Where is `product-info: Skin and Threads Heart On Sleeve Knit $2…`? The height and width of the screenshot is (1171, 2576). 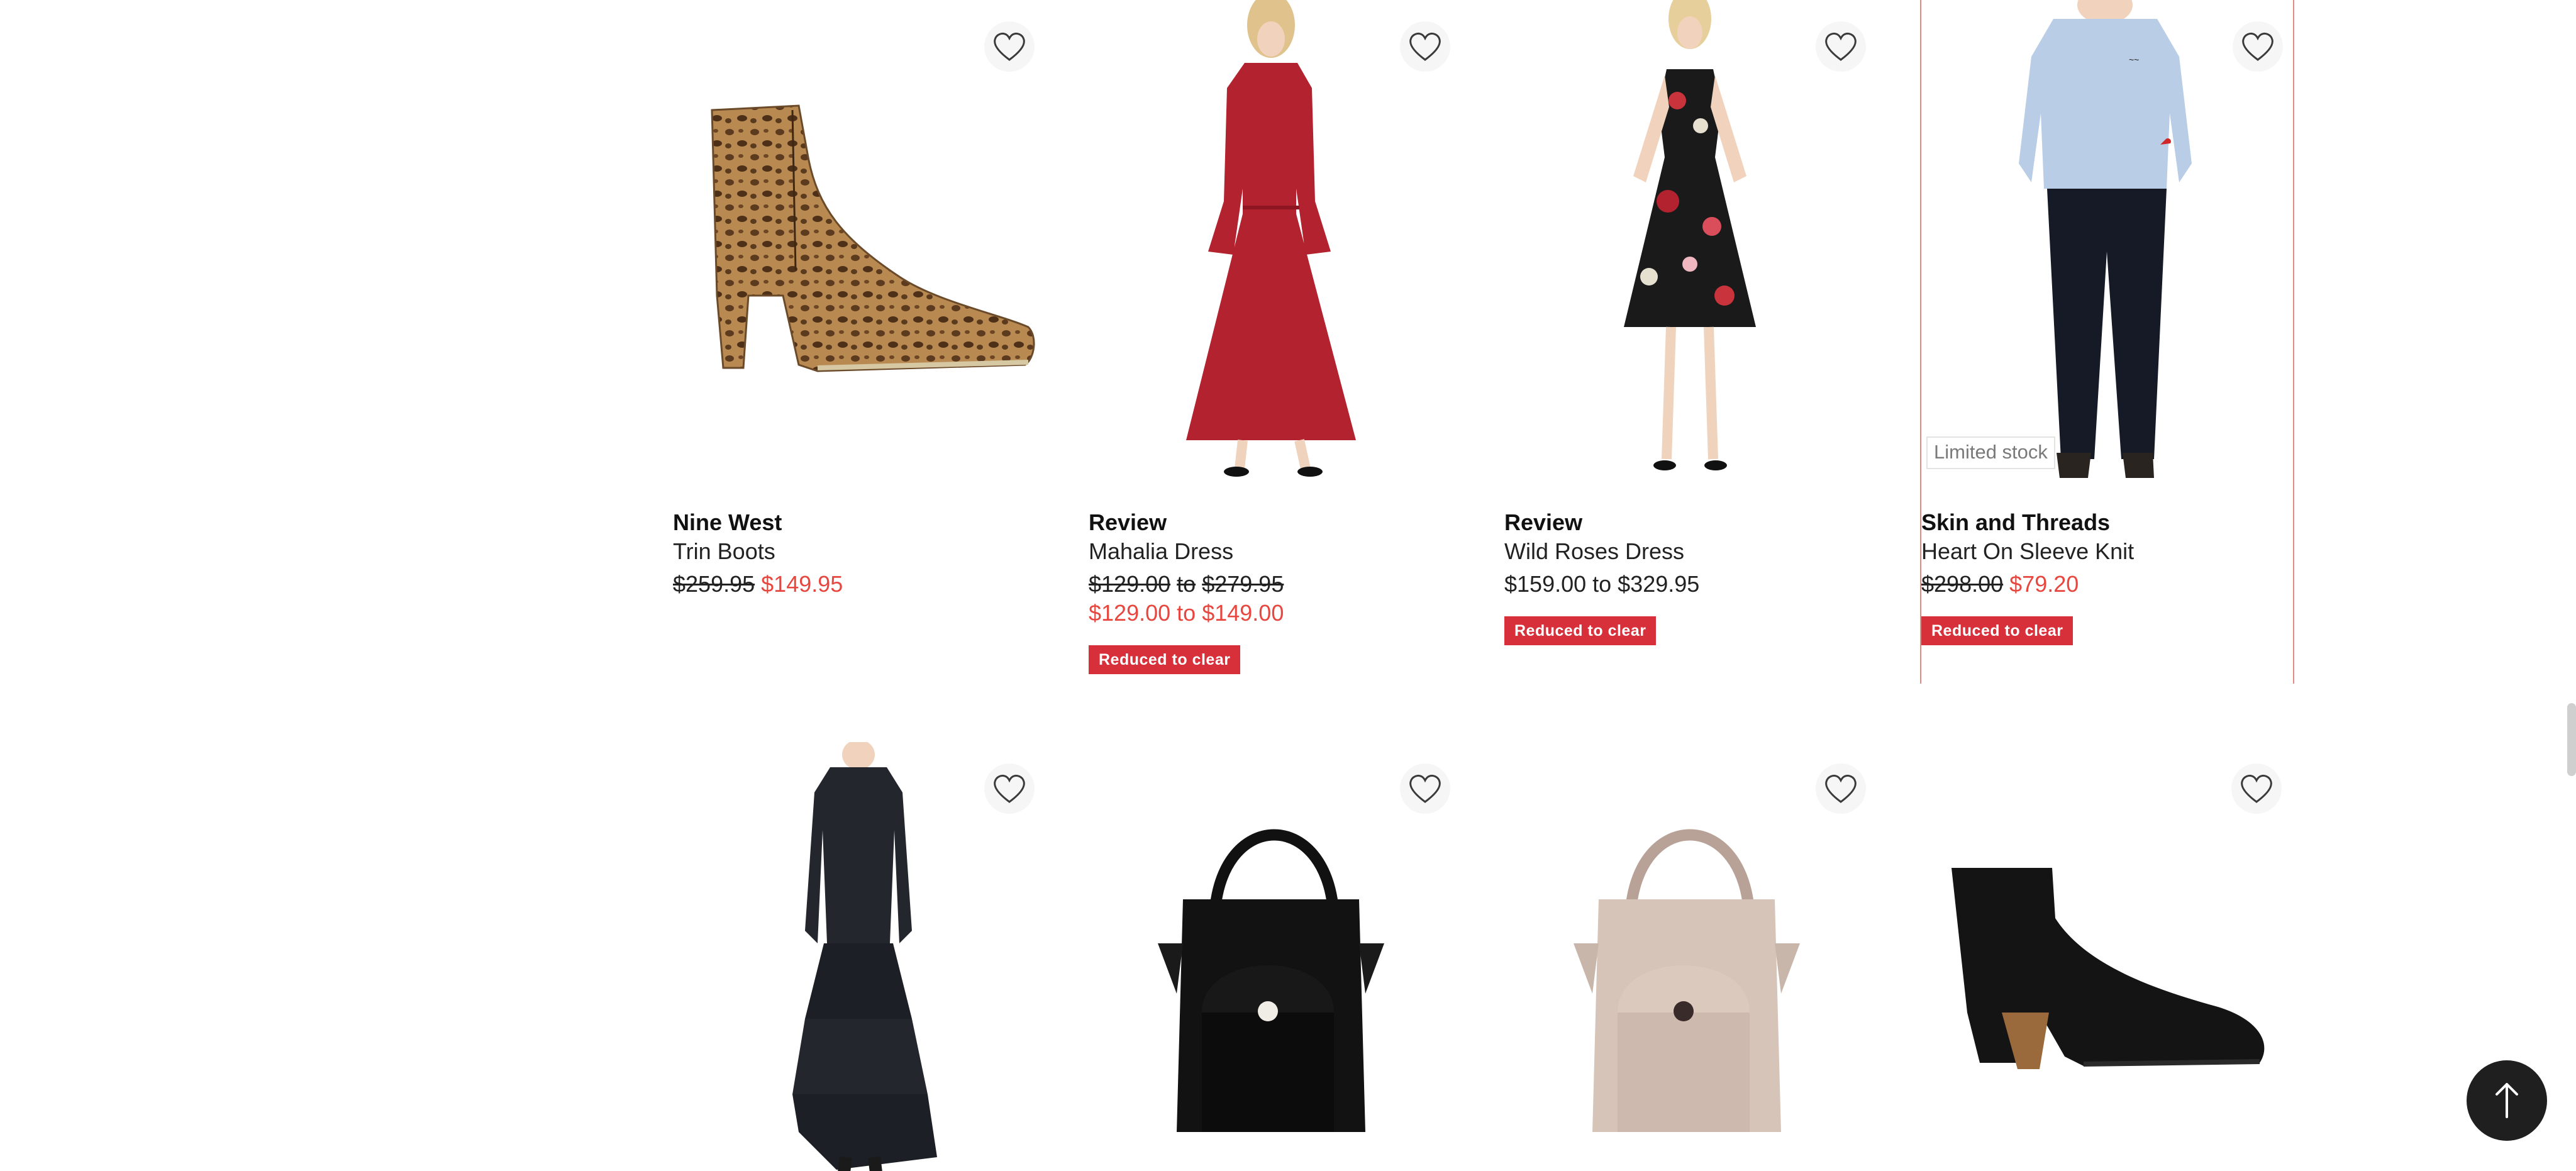 product-info: Skin and Threads Heart On Sleeve Knit $2… is located at coordinates (2107, 568).